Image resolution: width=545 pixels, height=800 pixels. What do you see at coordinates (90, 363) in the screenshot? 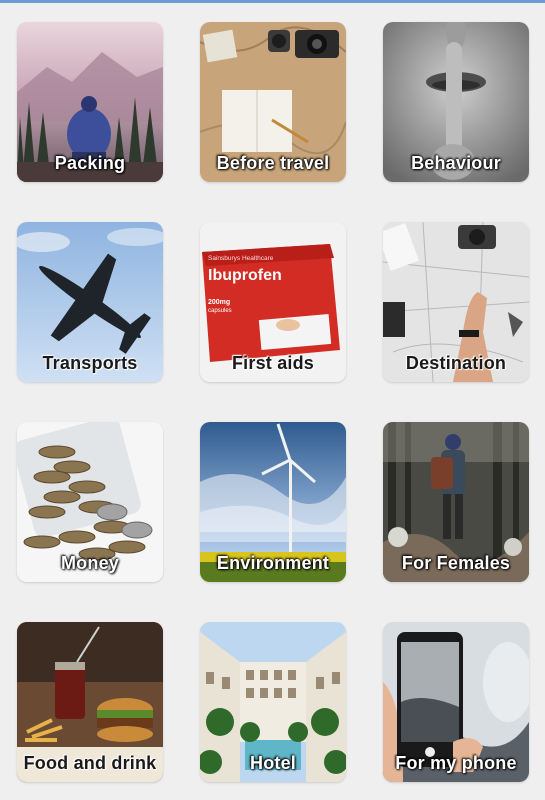
I see `tile-label: Transports` at bounding box center [90, 363].